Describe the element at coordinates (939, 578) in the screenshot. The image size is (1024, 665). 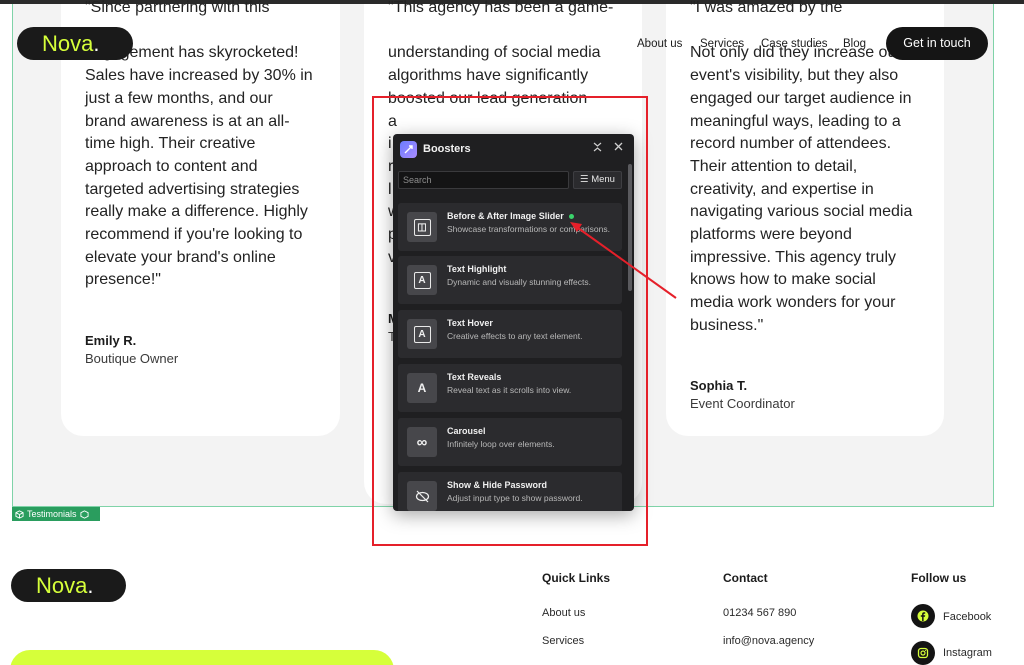
I see `follow-heading: Follow us` at that location.